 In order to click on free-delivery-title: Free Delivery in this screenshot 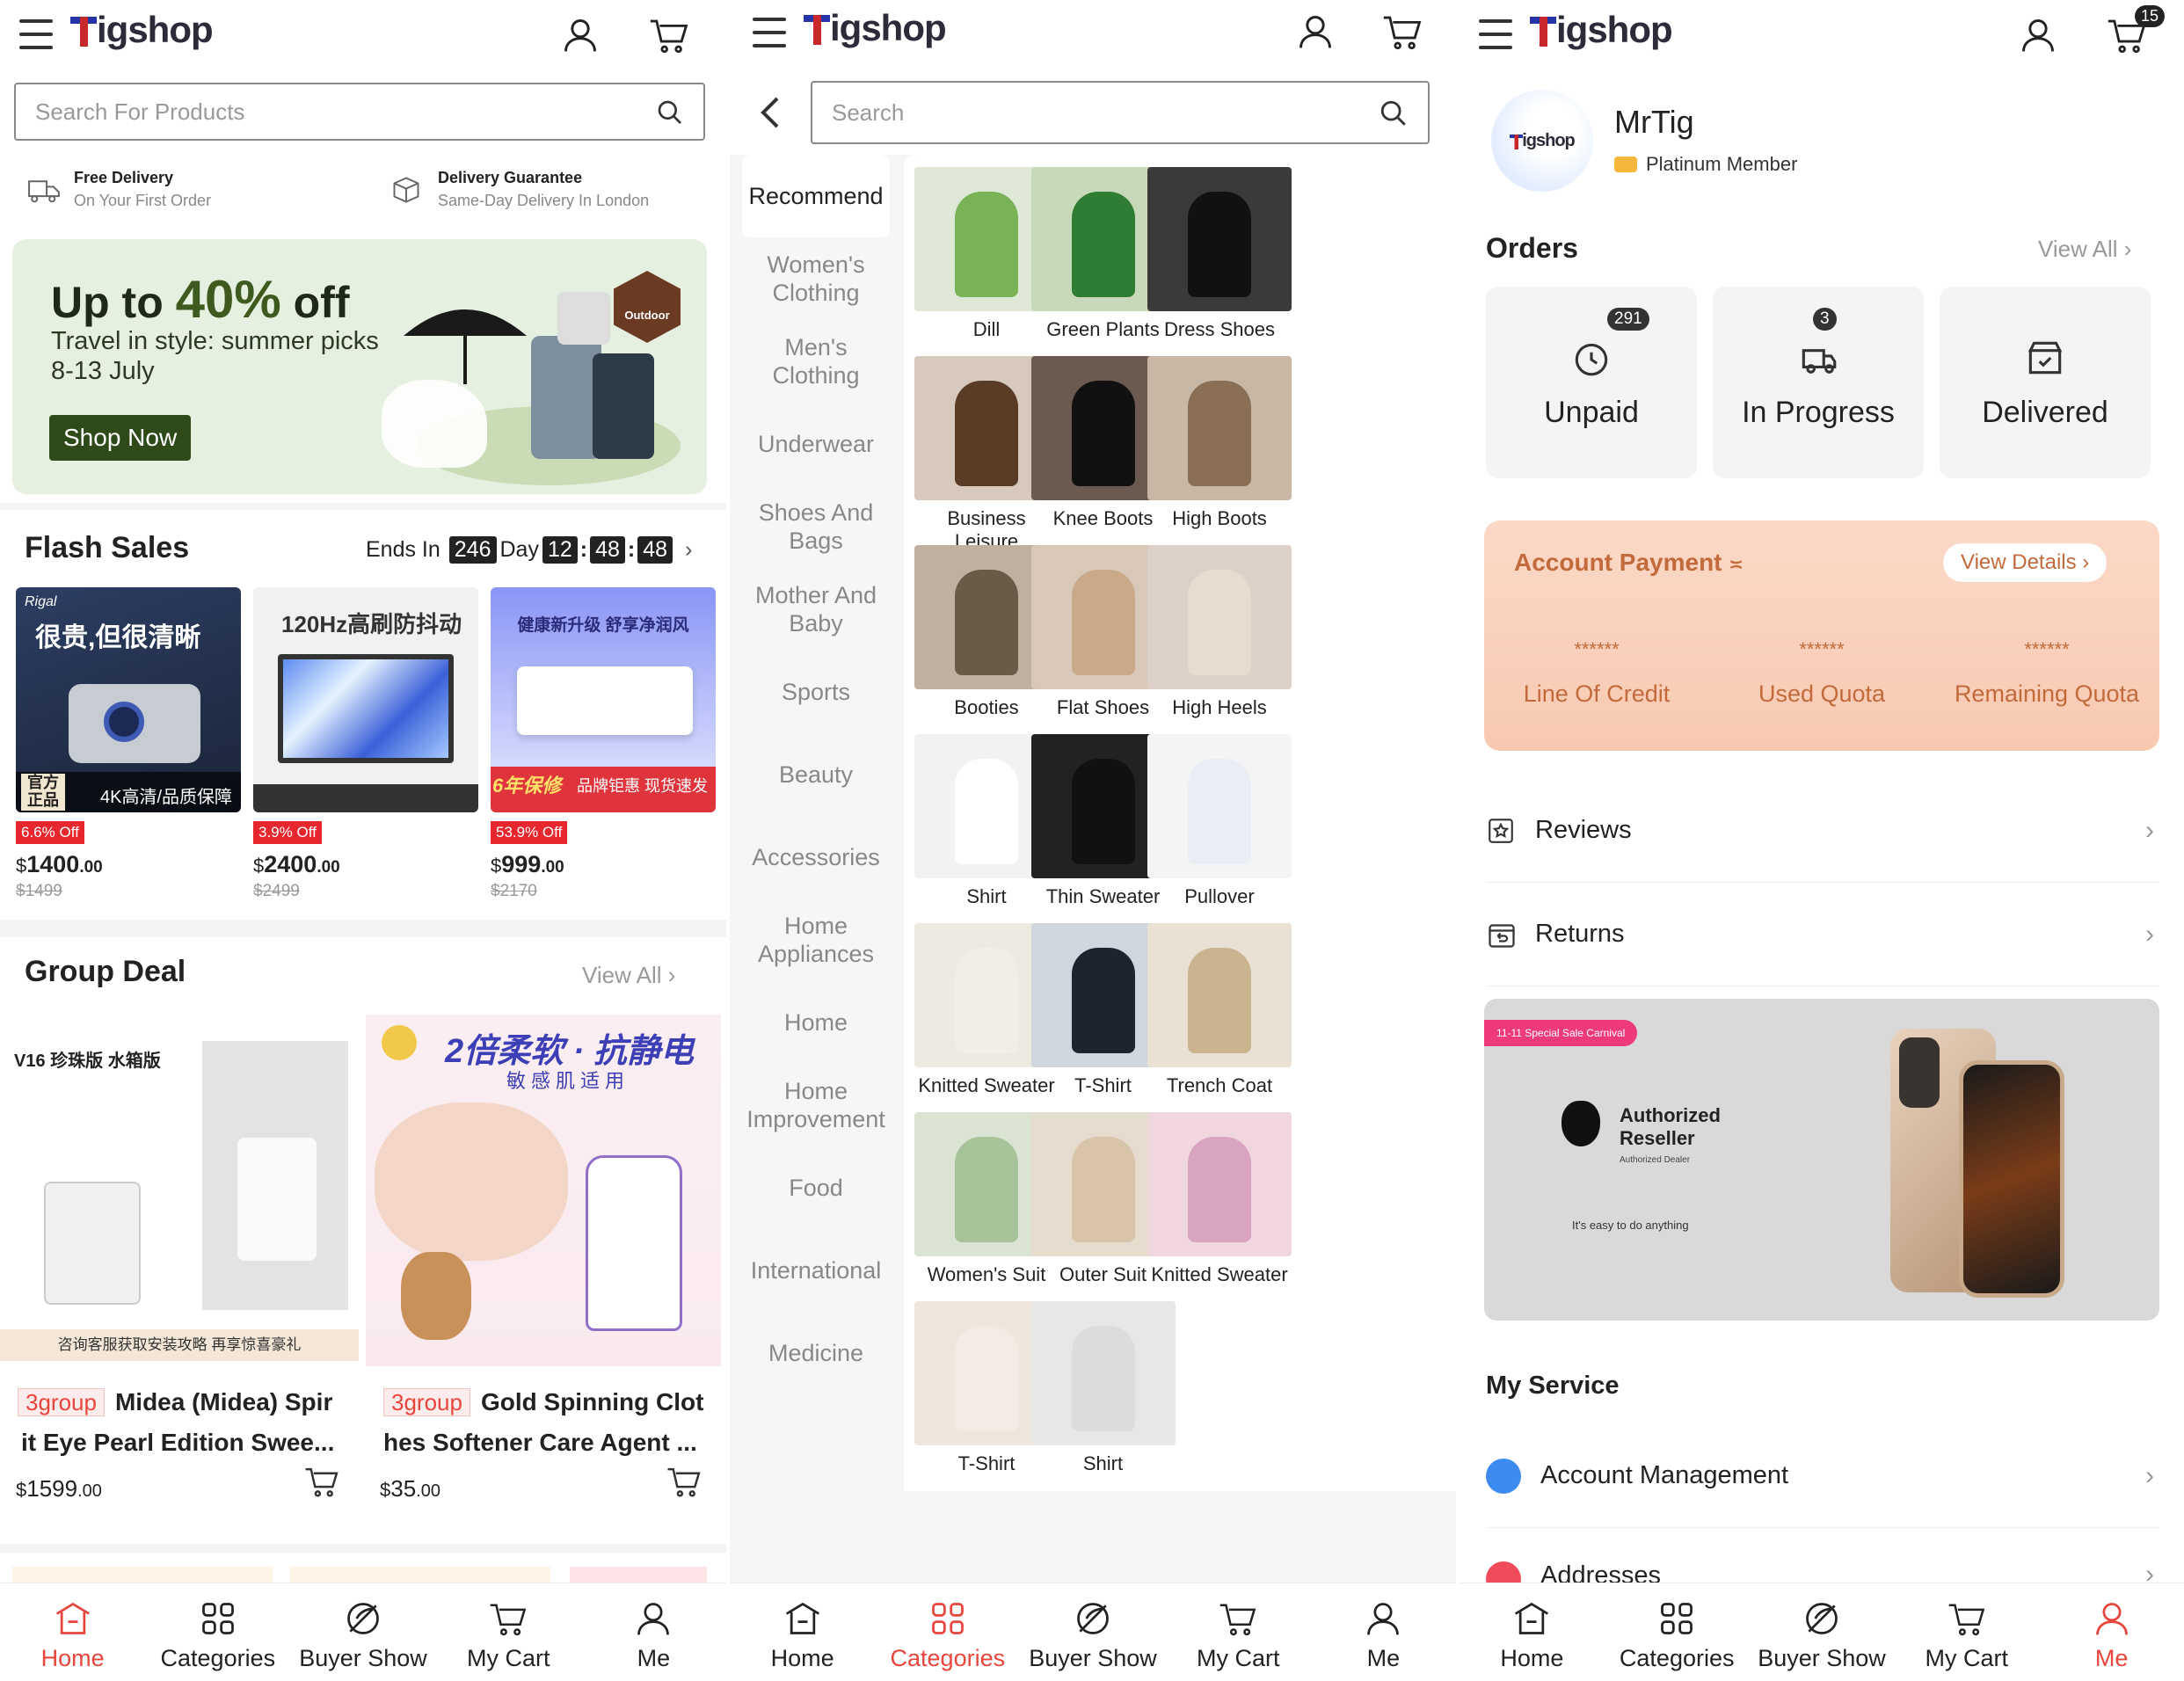, I will do `click(124, 177)`.